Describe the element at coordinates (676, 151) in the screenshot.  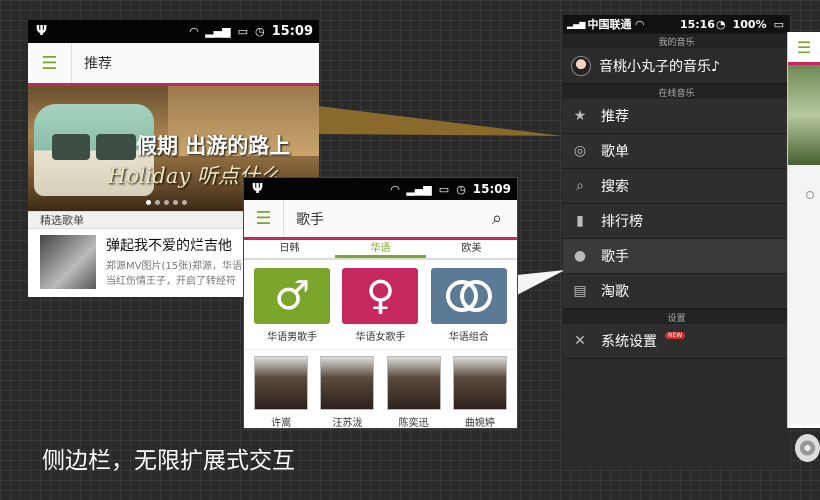
I see `menu-item-playlist: ◎ 歌单` at that location.